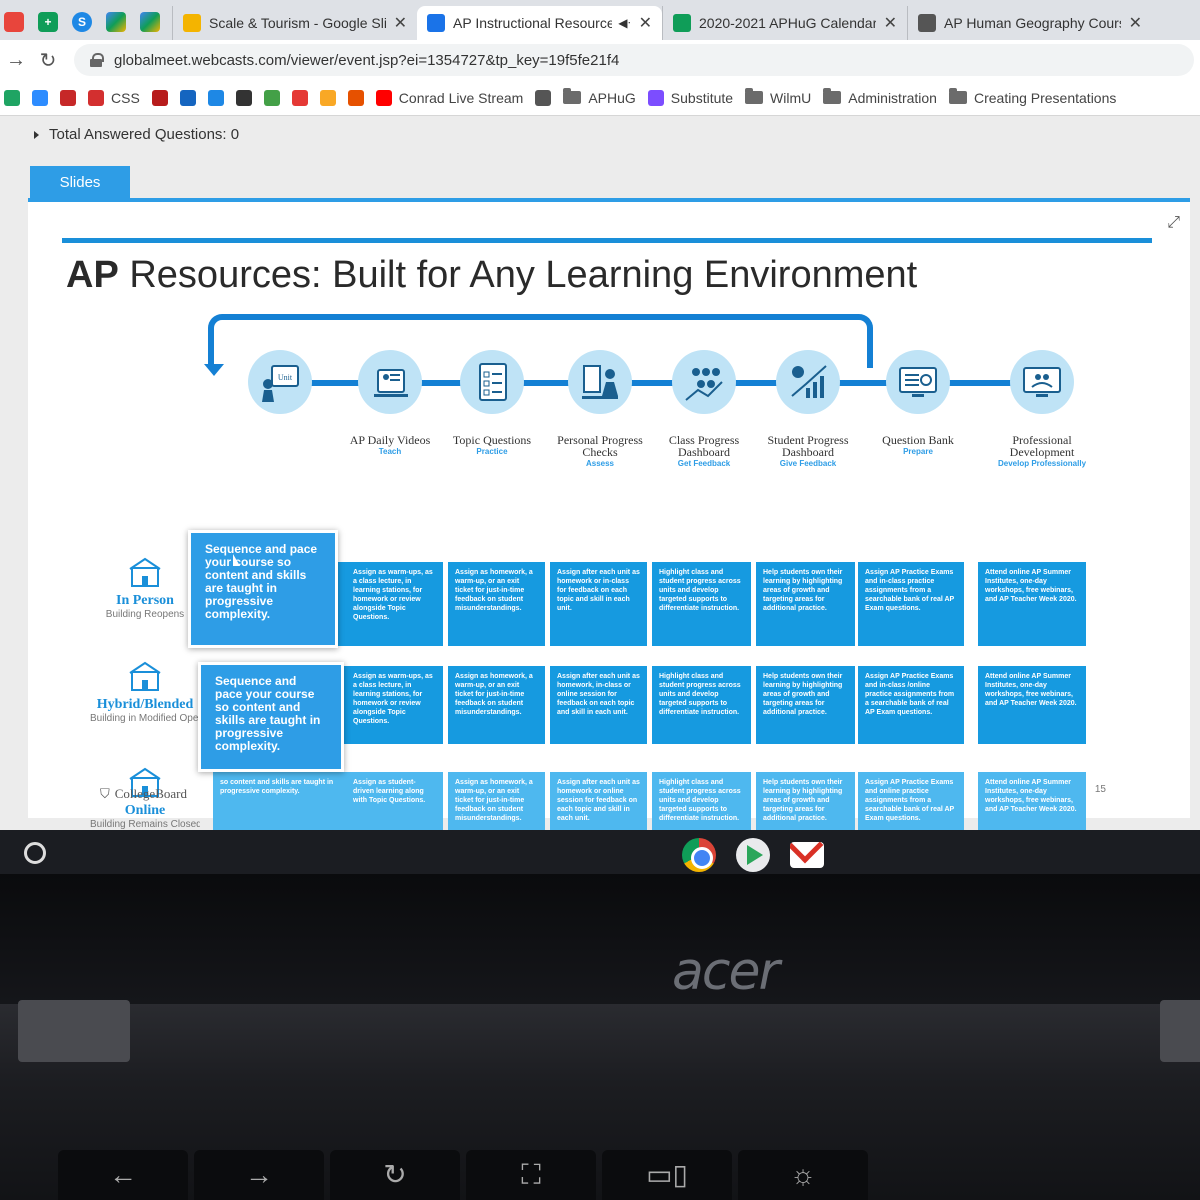 This screenshot has height=1200, width=1200. Describe the element at coordinates (704, 463) in the screenshot. I see `column-subtitle: Get Feedback` at that location.